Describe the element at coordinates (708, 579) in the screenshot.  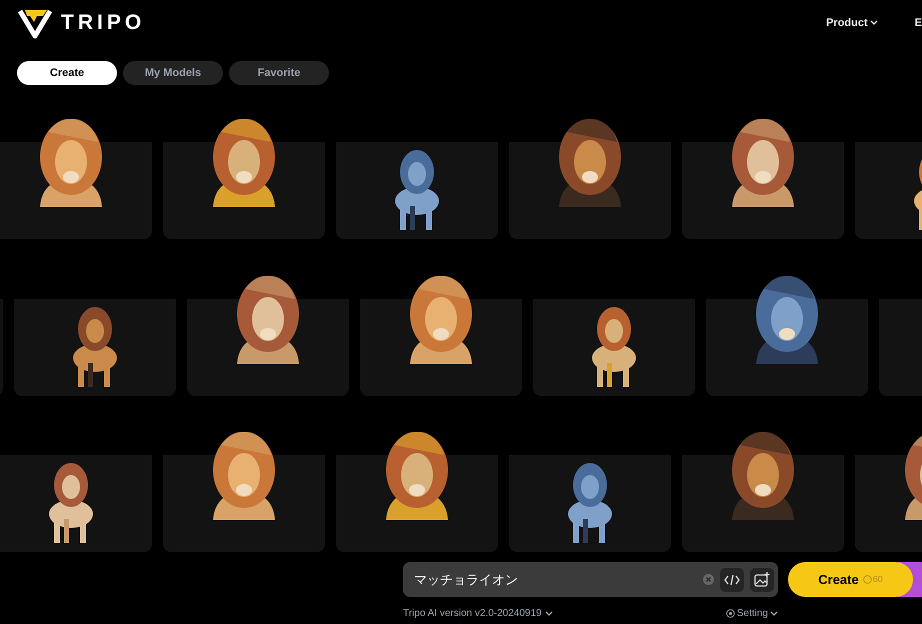
I see `clear-icon` at that location.